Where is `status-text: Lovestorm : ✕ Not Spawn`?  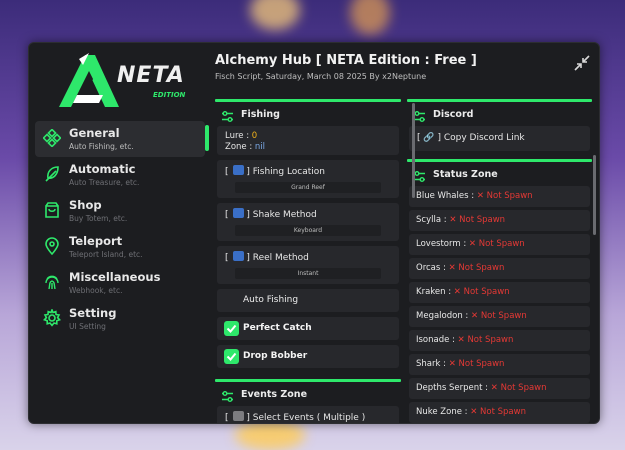
status-text: Lovestorm : ✕ Not Spawn is located at coordinates (470, 244).